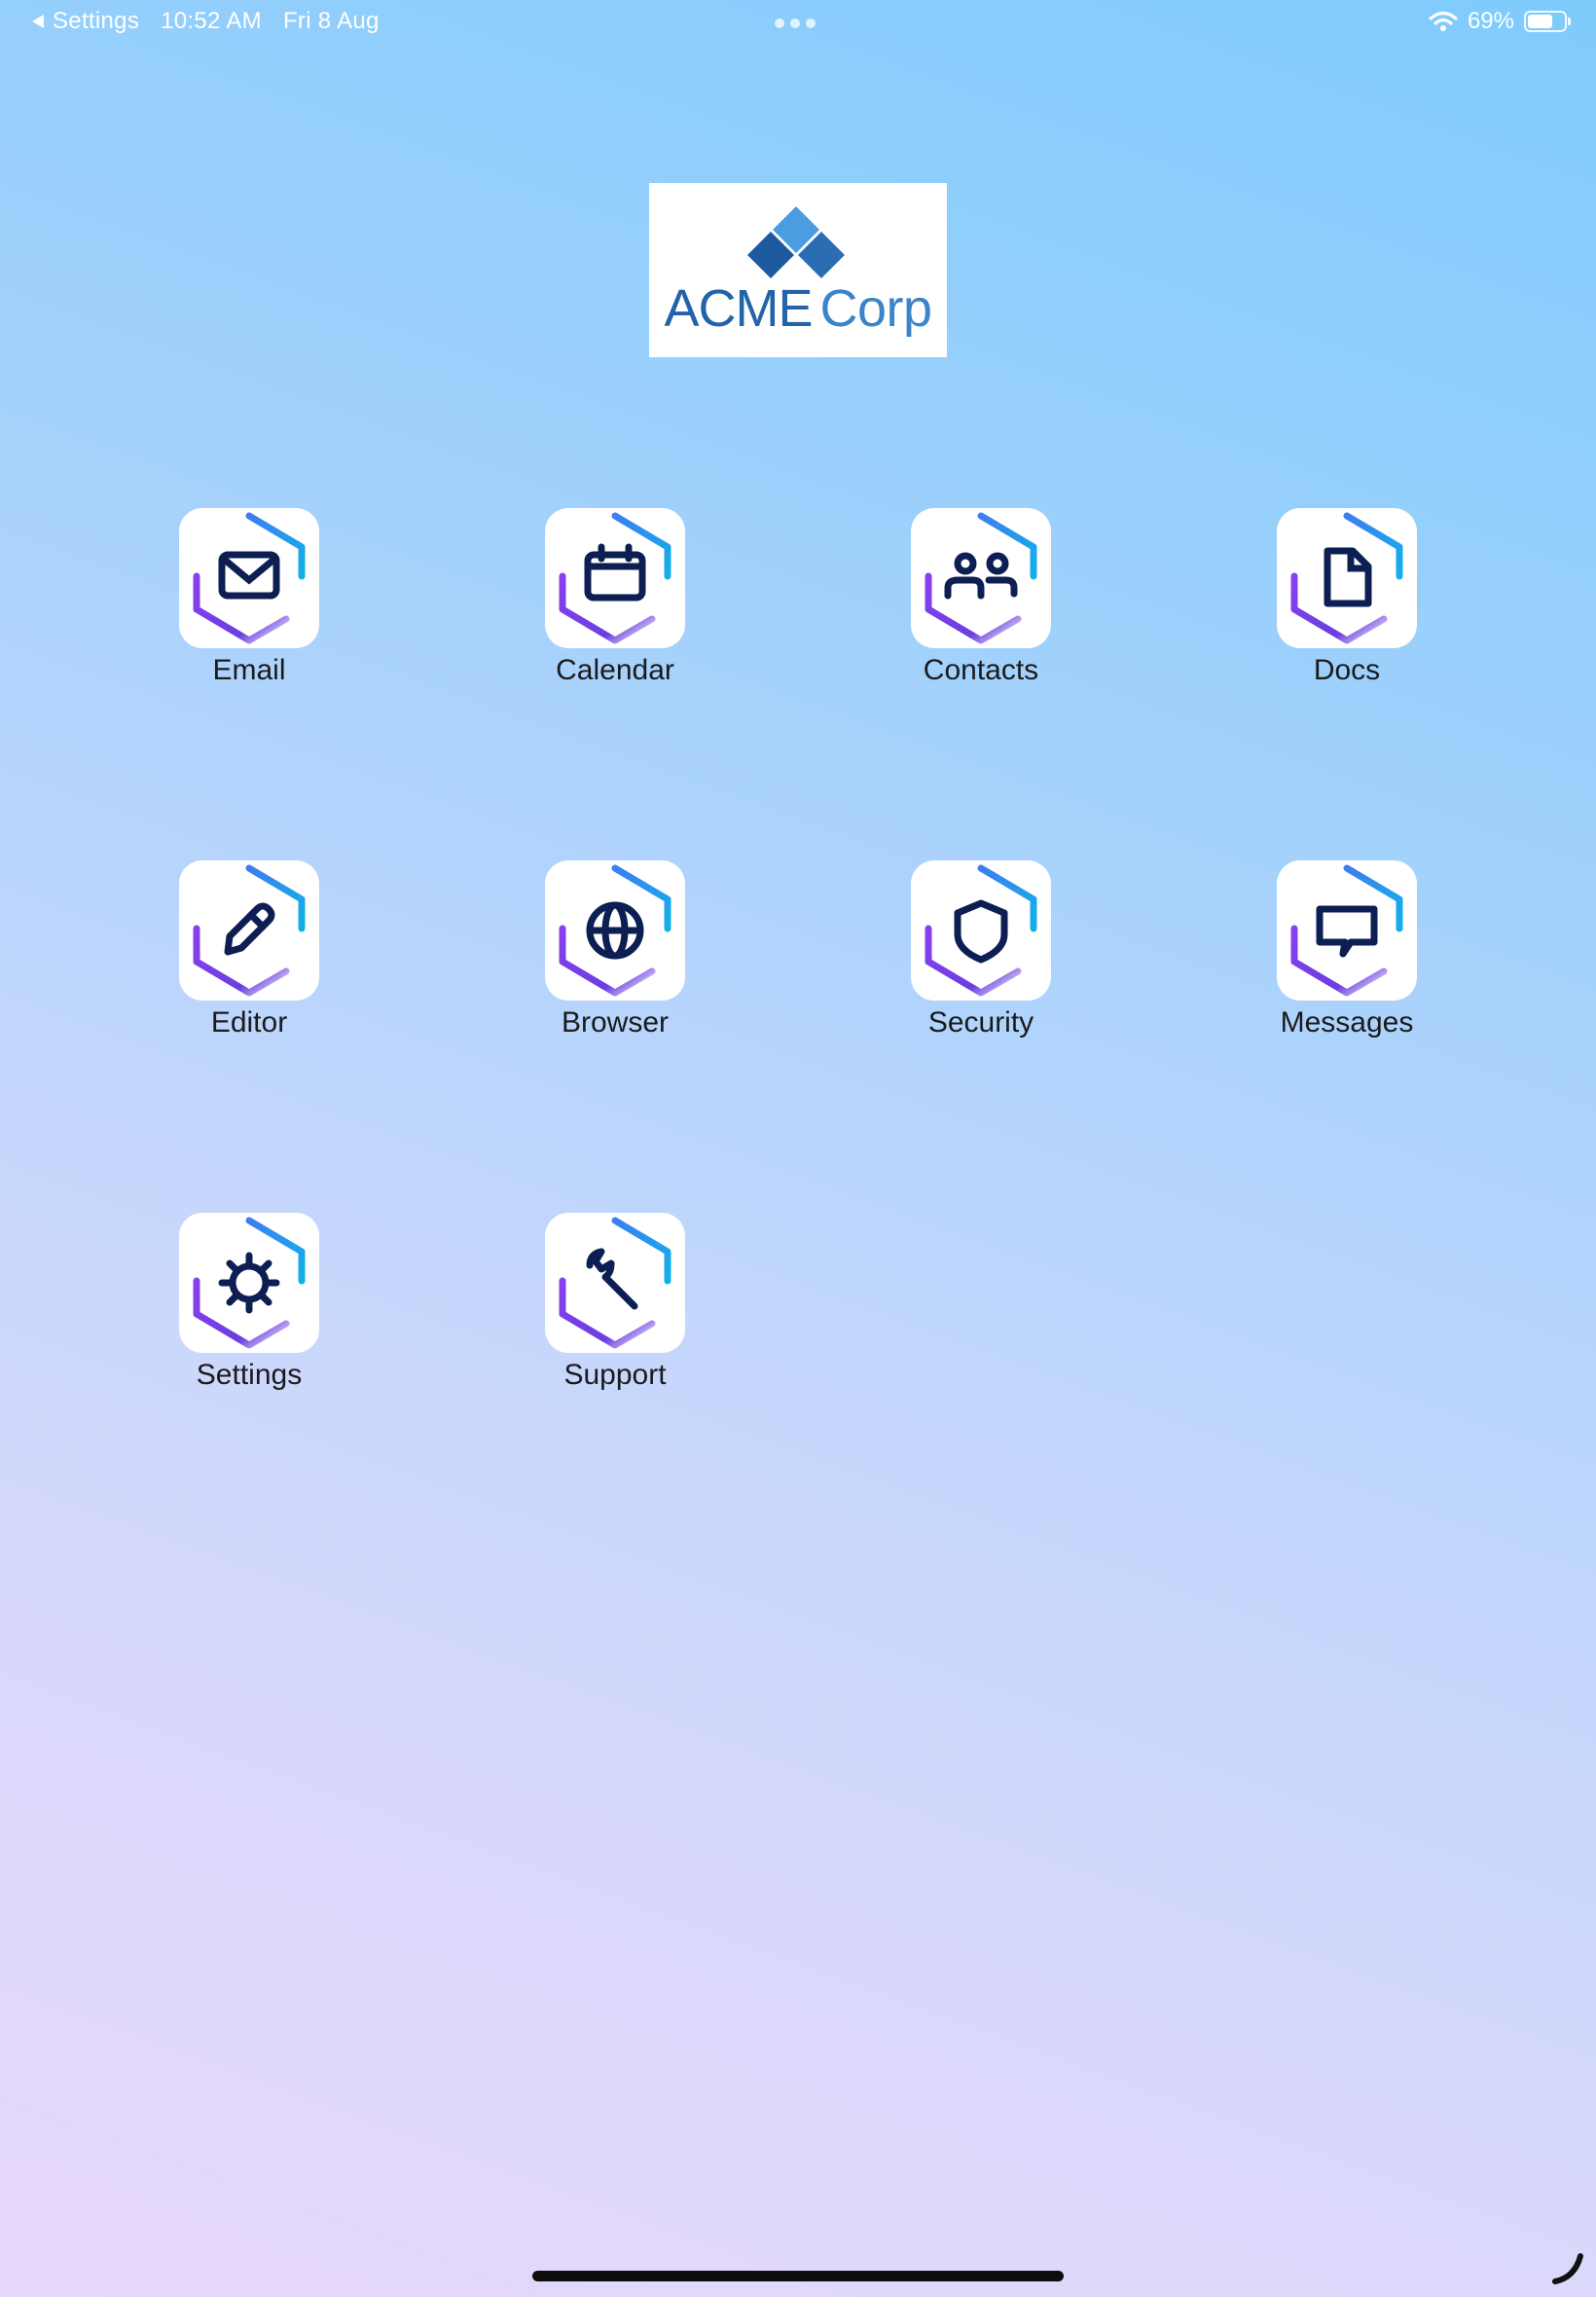 The width and height of the screenshot is (1596, 2297). I want to click on ellipsis-icon, so click(796, 23).